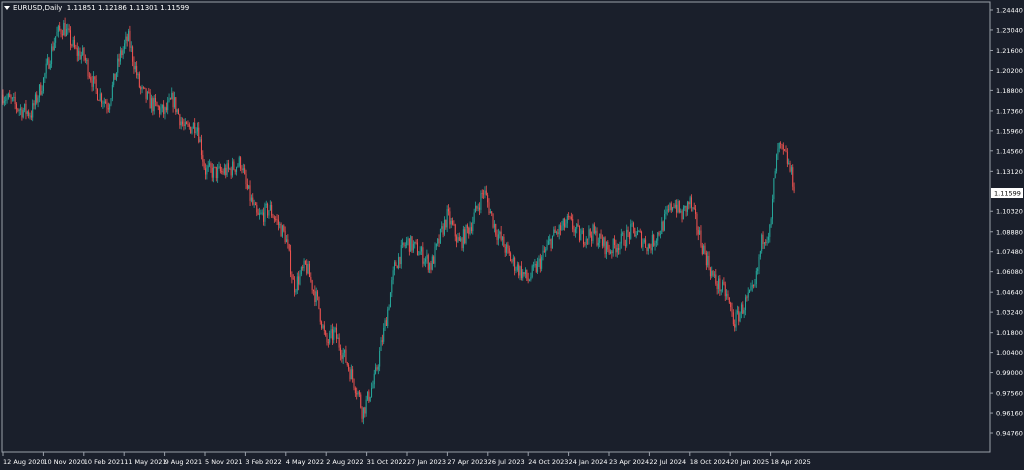  What do you see at coordinates (1009, 212) in the screenshot?
I see `y-tick-label: 1.10320` at bounding box center [1009, 212].